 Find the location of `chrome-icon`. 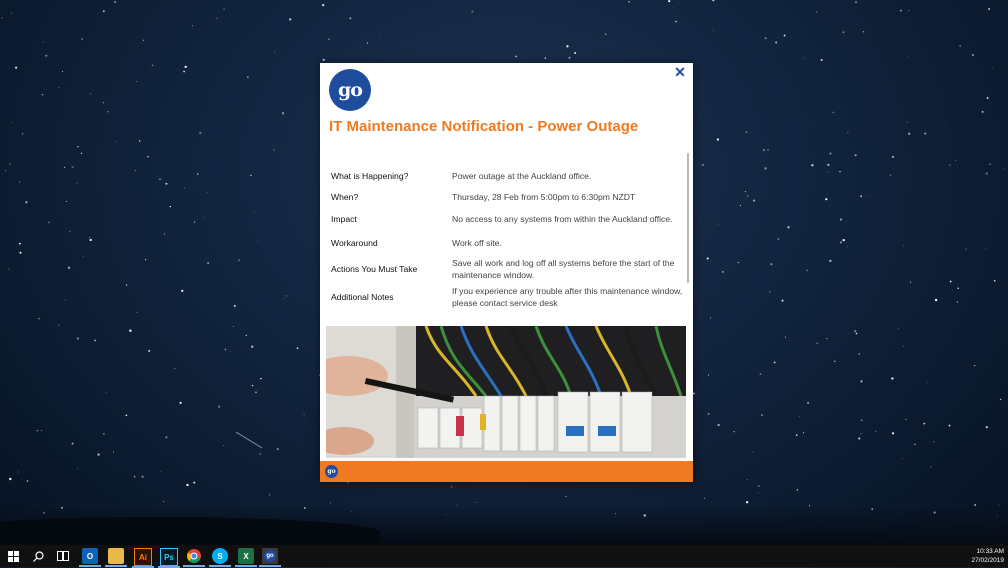

chrome-icon is located at coordinates (194, 557).